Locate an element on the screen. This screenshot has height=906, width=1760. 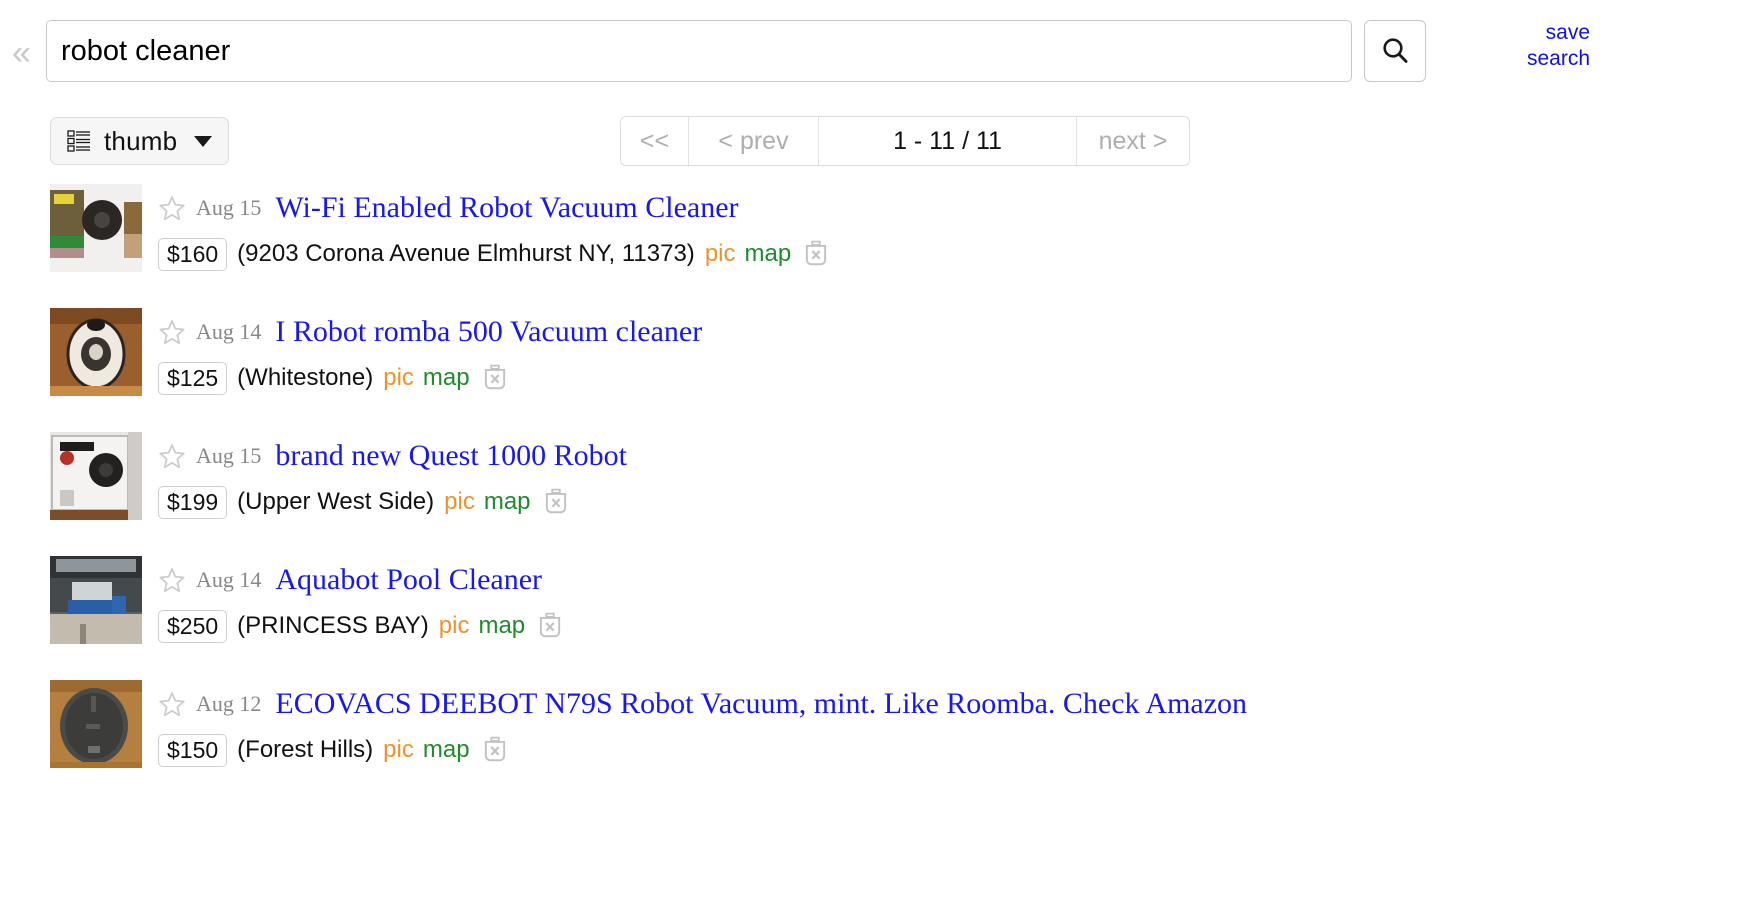
listing-price: $250 is located at coordinates (193, 626).